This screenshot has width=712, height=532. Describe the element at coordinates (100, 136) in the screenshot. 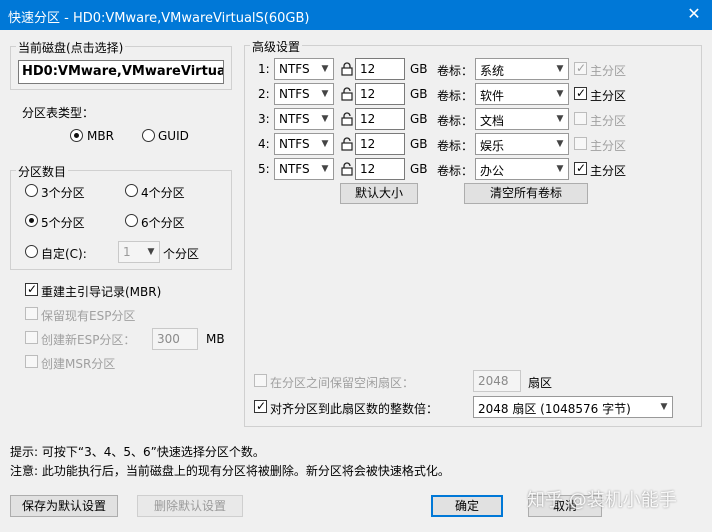

I see `radio-mbr-label: MBR` at that location.